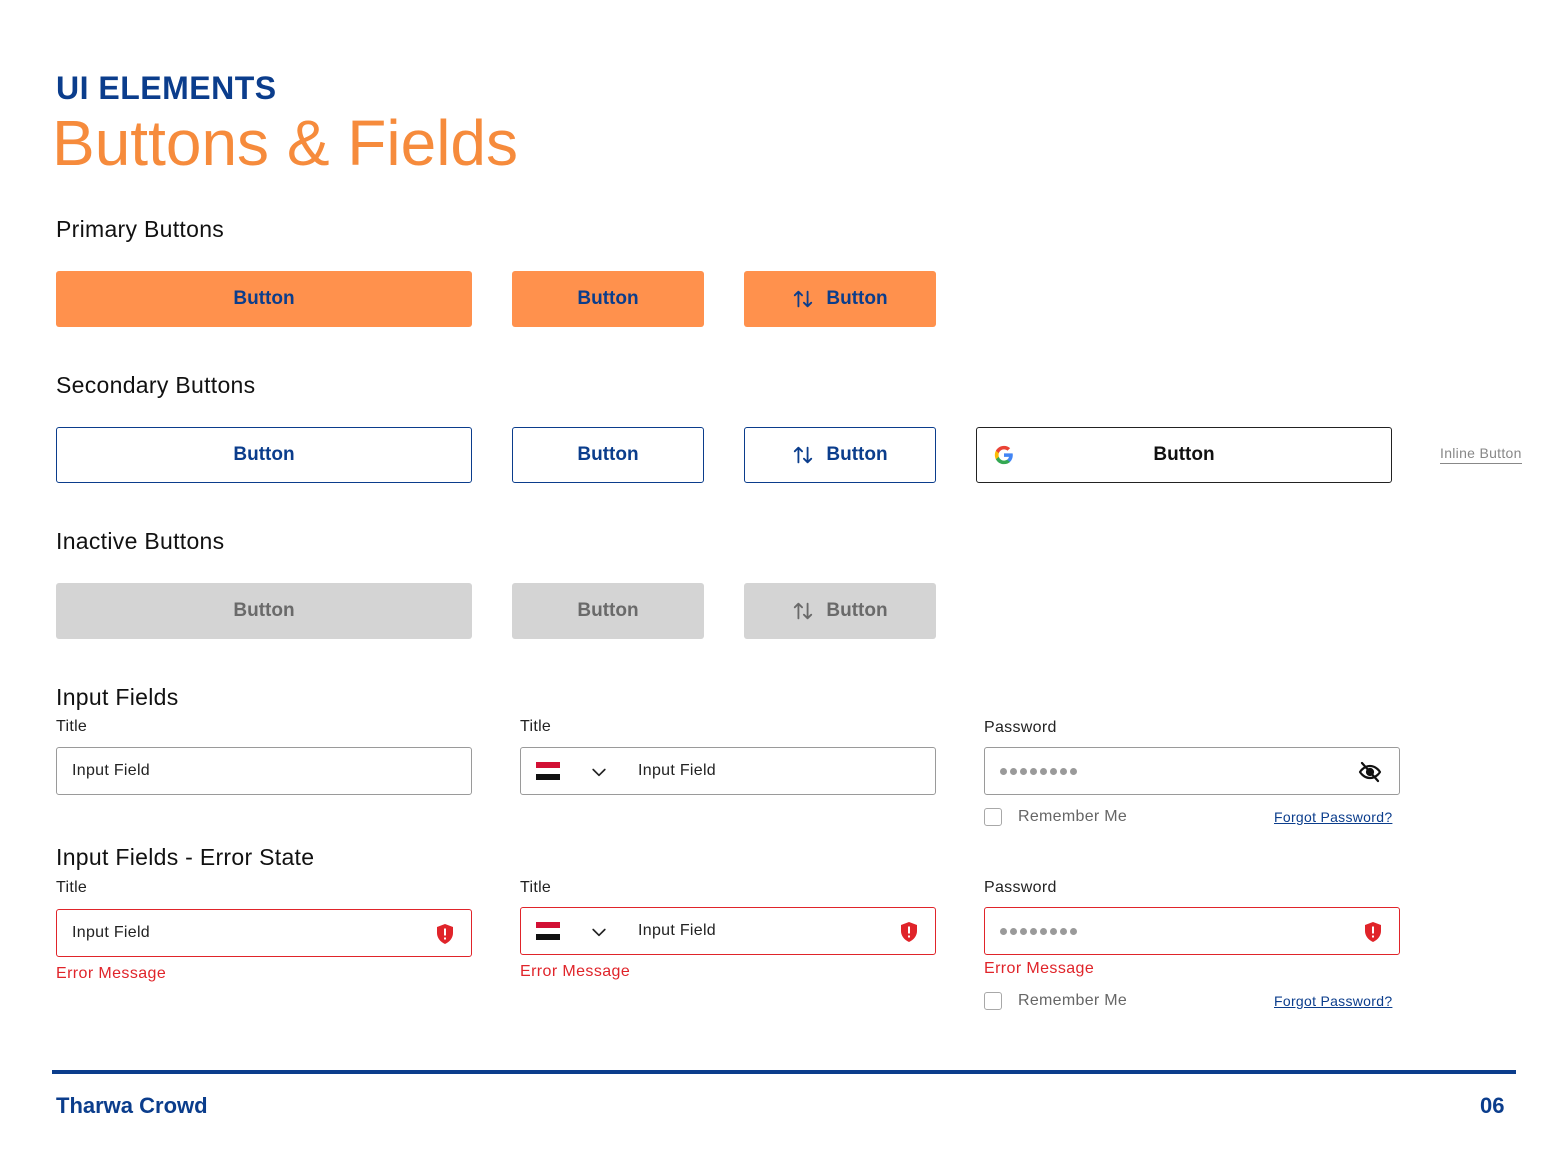 The width and height of the screenshot is (1568, 1152). I want to click on text-input-field-error: Input Field, so click(264, 933).